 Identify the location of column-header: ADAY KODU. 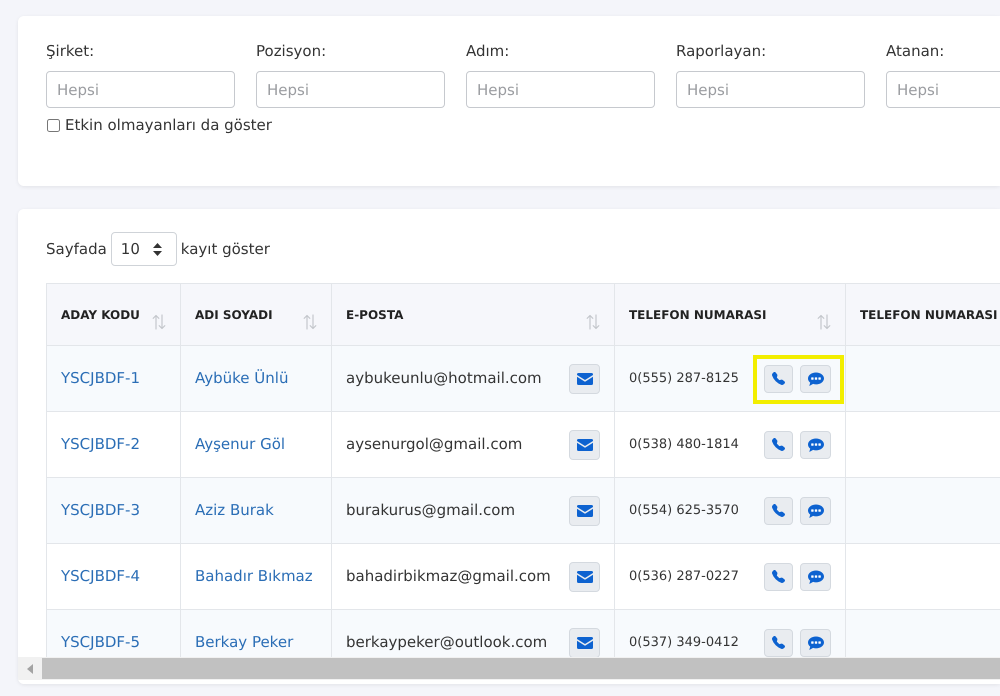
(113, 315).